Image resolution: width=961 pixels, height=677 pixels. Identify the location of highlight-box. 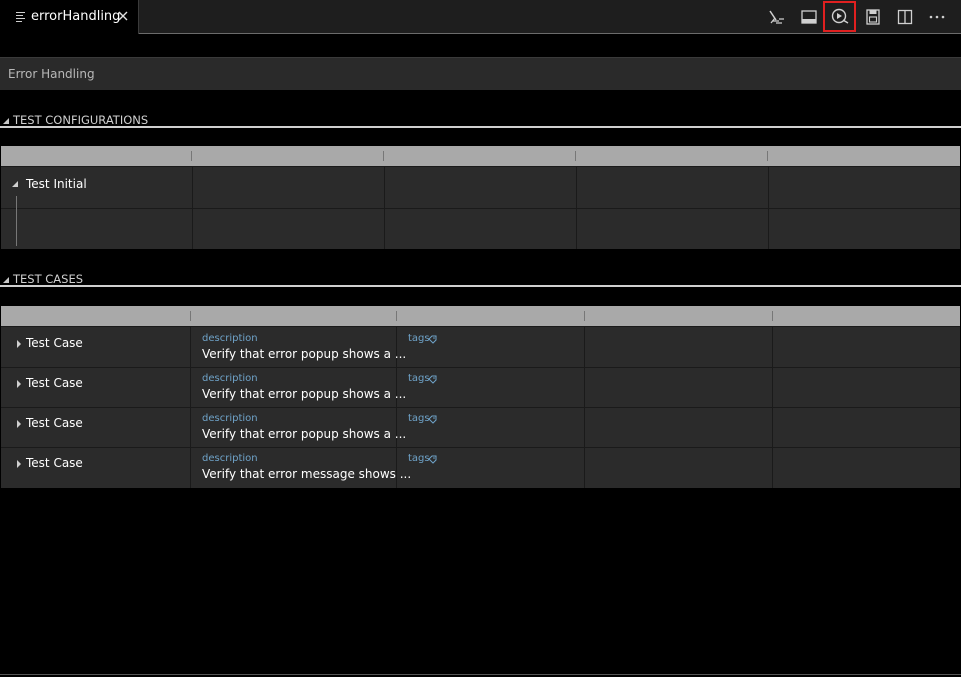
(839, 16).